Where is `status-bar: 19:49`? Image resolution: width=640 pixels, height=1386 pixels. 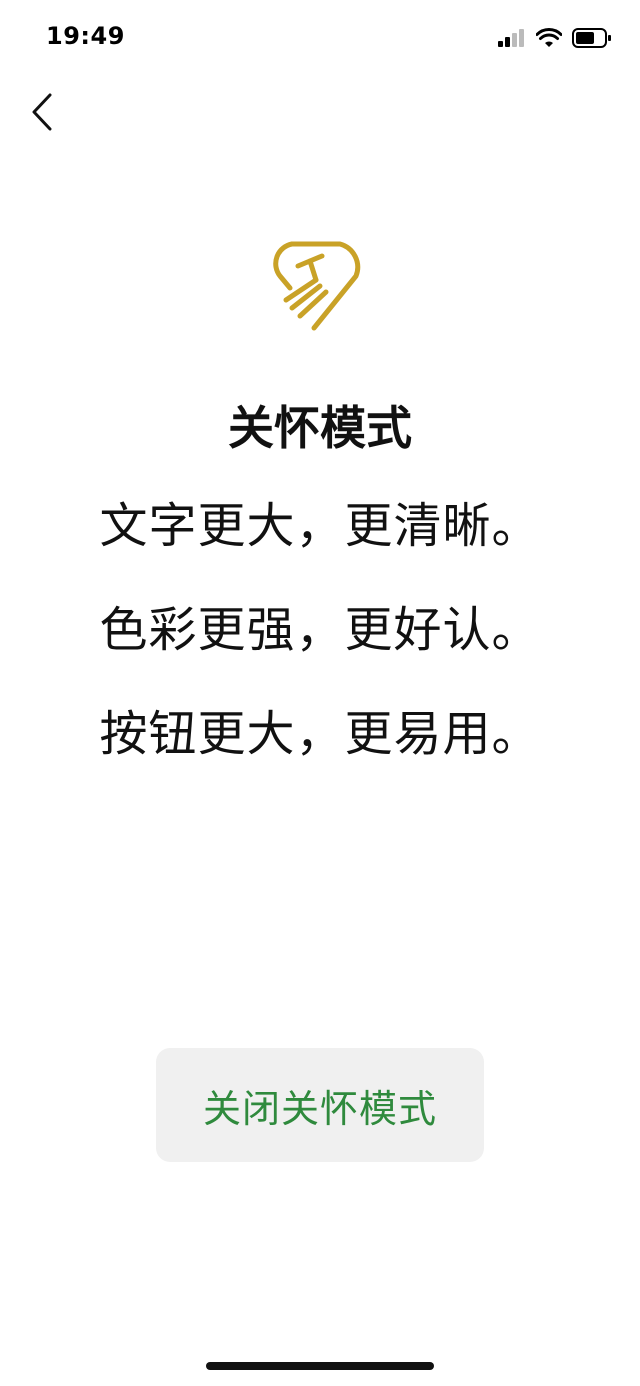
status-bar: 19:49 is located at coordinates (320, 39).